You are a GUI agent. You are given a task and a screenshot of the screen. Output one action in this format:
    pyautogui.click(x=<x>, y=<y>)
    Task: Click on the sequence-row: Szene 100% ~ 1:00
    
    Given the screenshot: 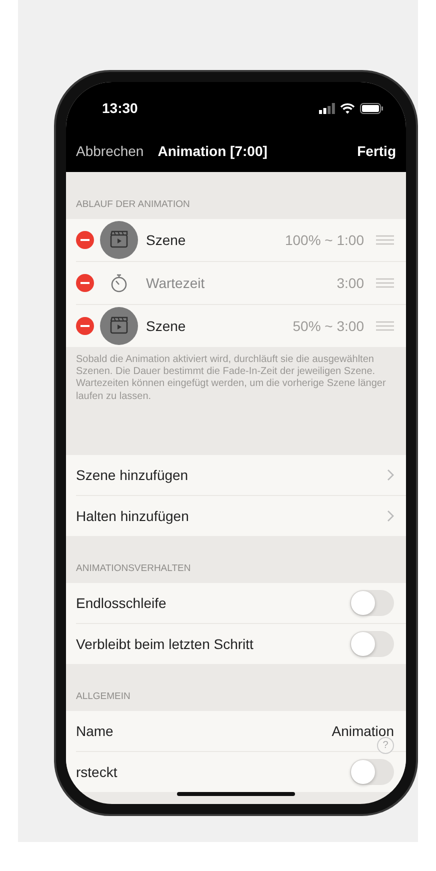 What is the action you would take?
    pyautogui.click(x=241, y=240)
    